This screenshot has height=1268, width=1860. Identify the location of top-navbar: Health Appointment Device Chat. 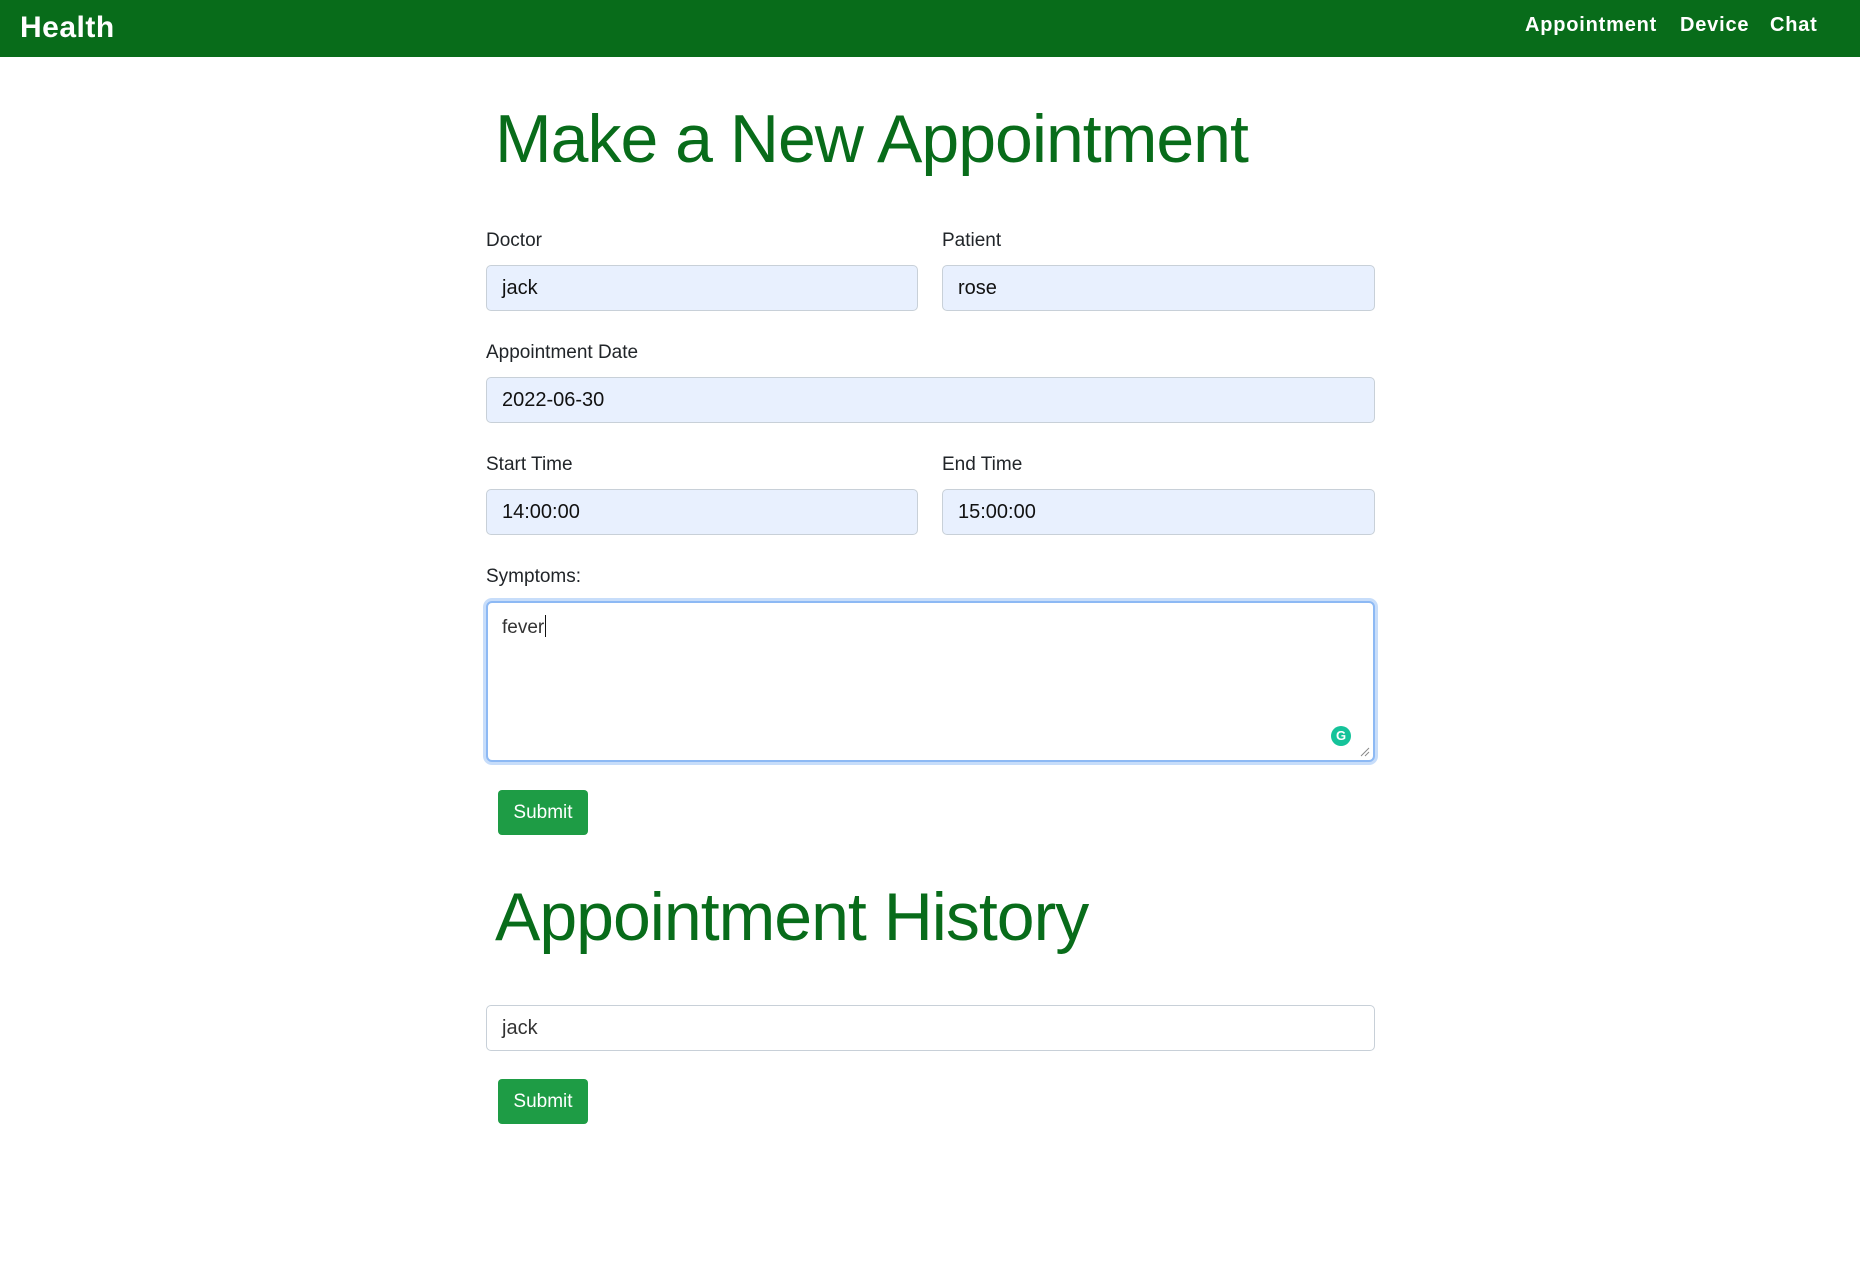
(930, 28).